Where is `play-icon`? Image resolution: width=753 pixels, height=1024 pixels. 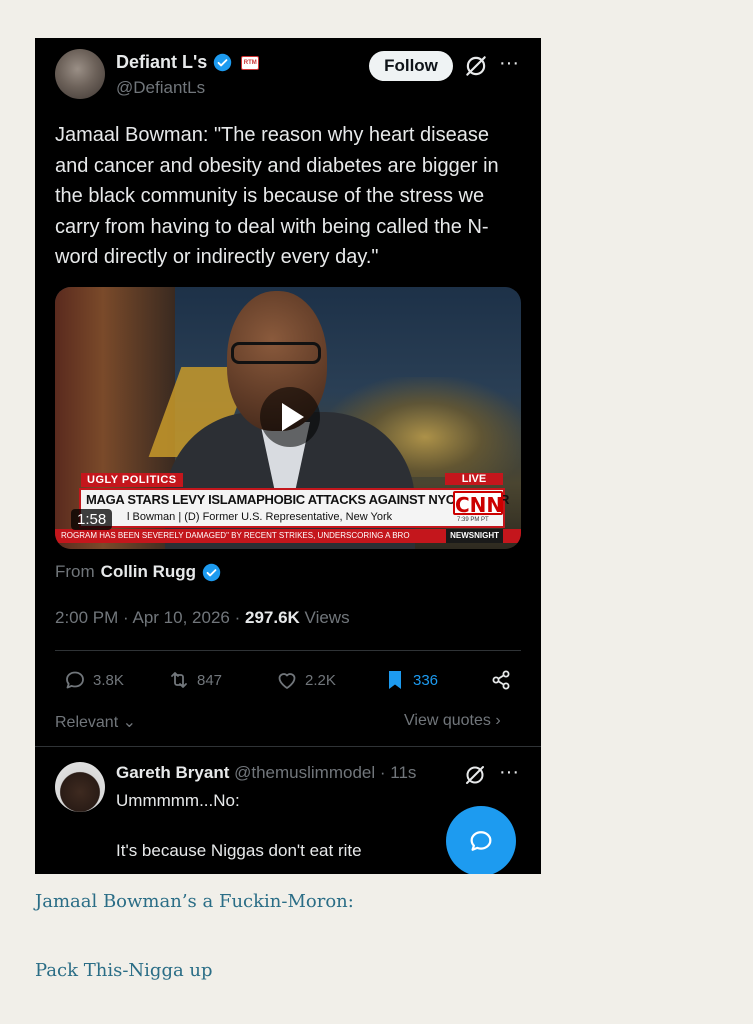
play-icon is located at coordinates (290, 417).